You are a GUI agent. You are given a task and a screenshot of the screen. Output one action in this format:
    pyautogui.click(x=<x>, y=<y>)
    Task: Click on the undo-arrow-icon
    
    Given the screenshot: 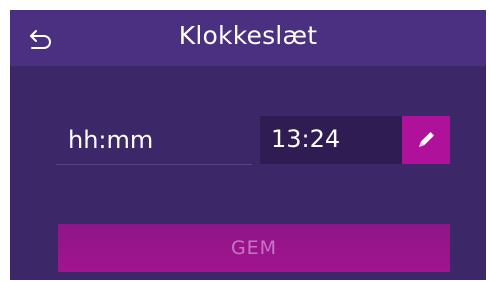 What is the action you would take?
    pyautogui.click(x=40, y=39)
    